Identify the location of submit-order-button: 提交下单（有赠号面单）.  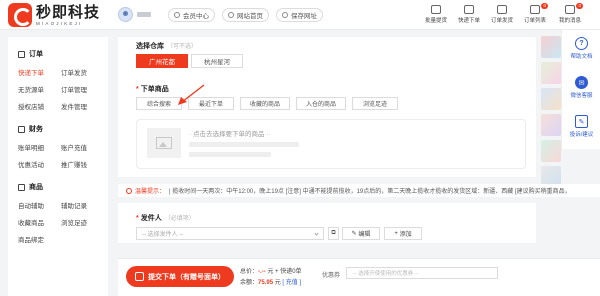
(180, 276).